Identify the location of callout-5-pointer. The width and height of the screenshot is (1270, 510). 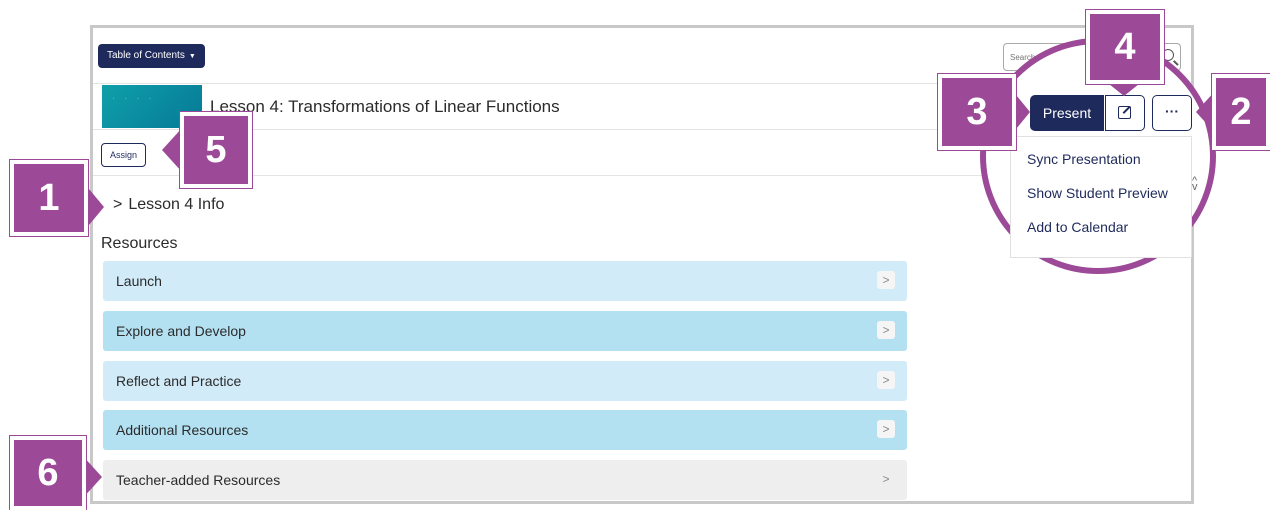
(172, 150).